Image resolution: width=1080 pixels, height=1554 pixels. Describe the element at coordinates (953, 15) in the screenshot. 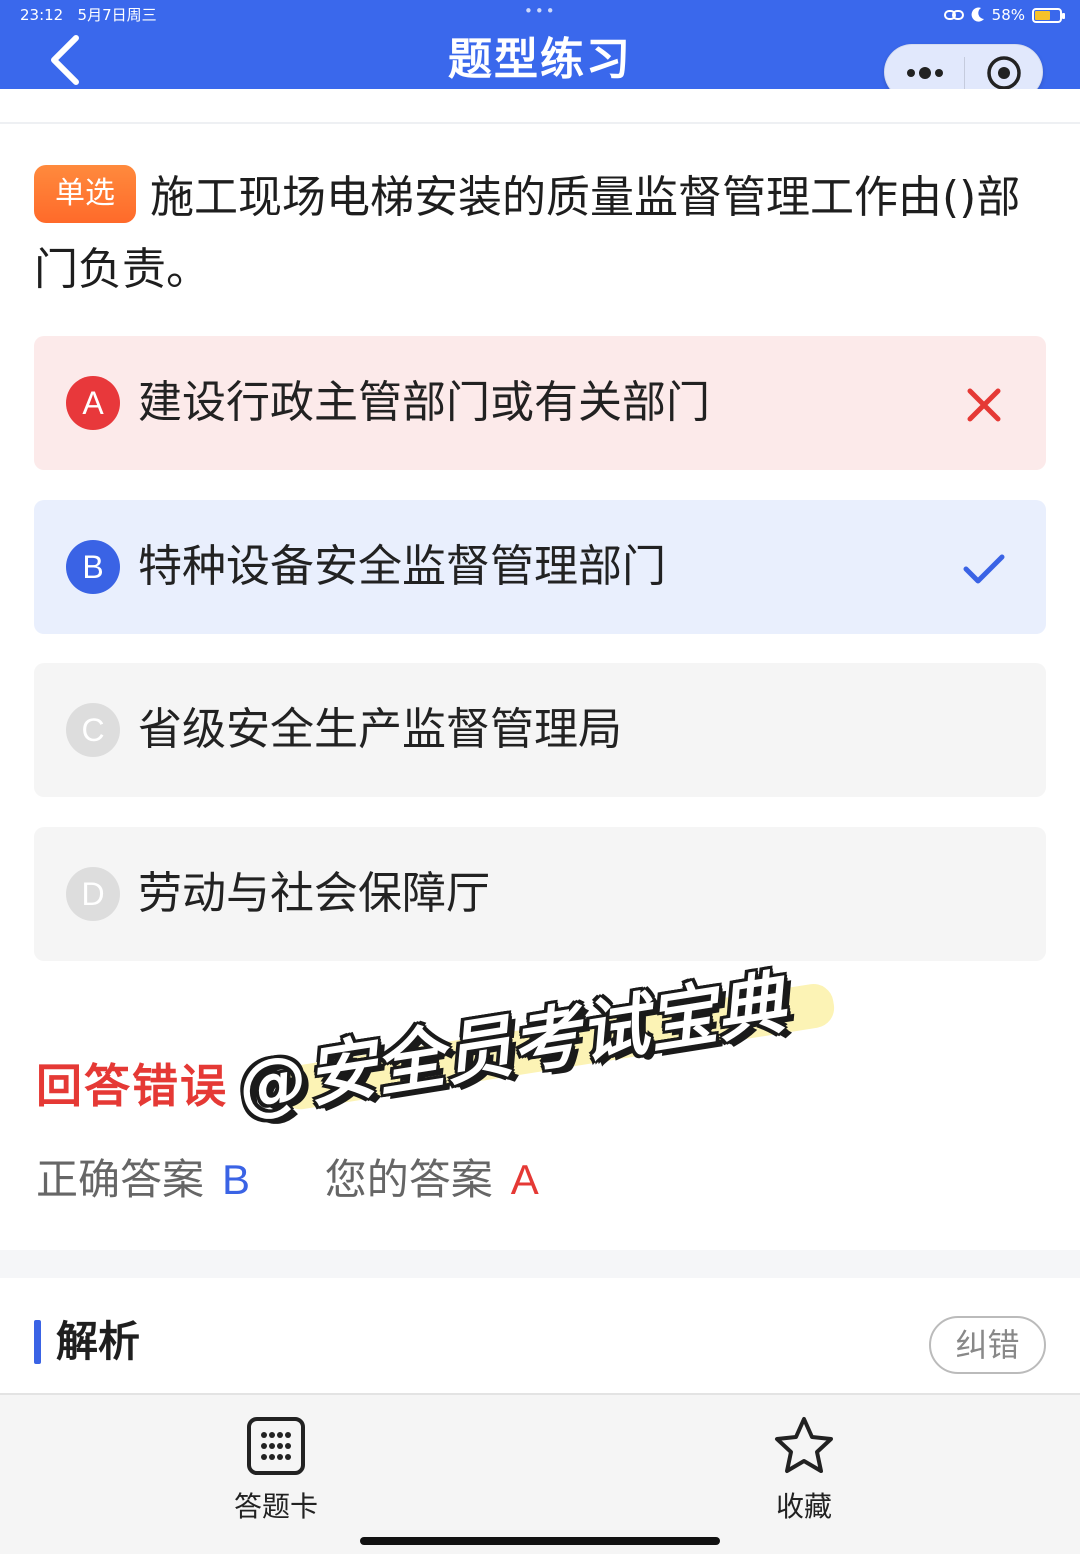

I see `link-icon` at that location.